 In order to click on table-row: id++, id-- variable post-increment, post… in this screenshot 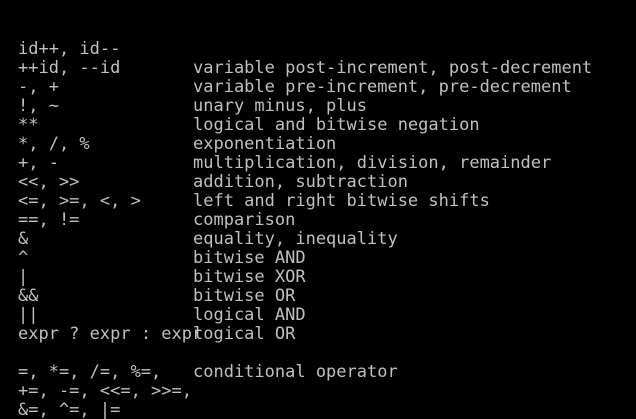, I will do `click(318, 49)`.